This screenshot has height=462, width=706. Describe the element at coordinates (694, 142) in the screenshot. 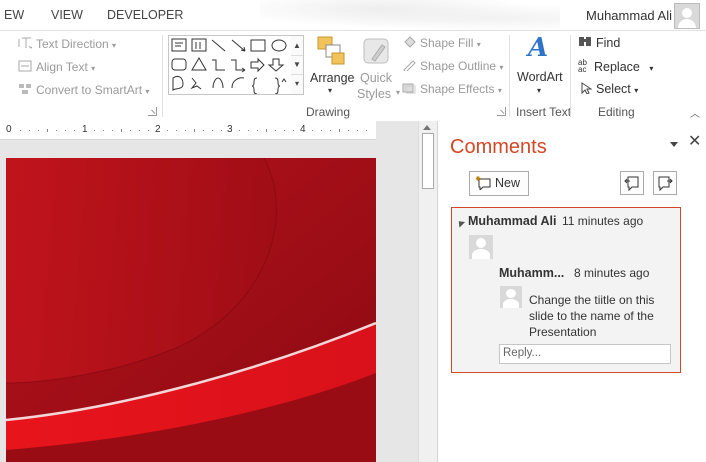

I see `close-icon: ✕` at that location.